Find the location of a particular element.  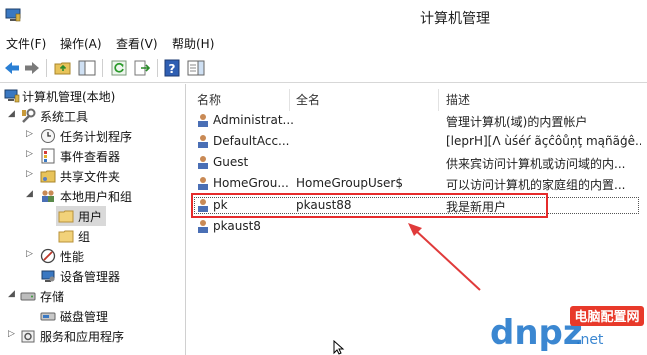

tree-item-task-scheduler: ▷ 任务计划程序 is located at coordinates (93, 136).